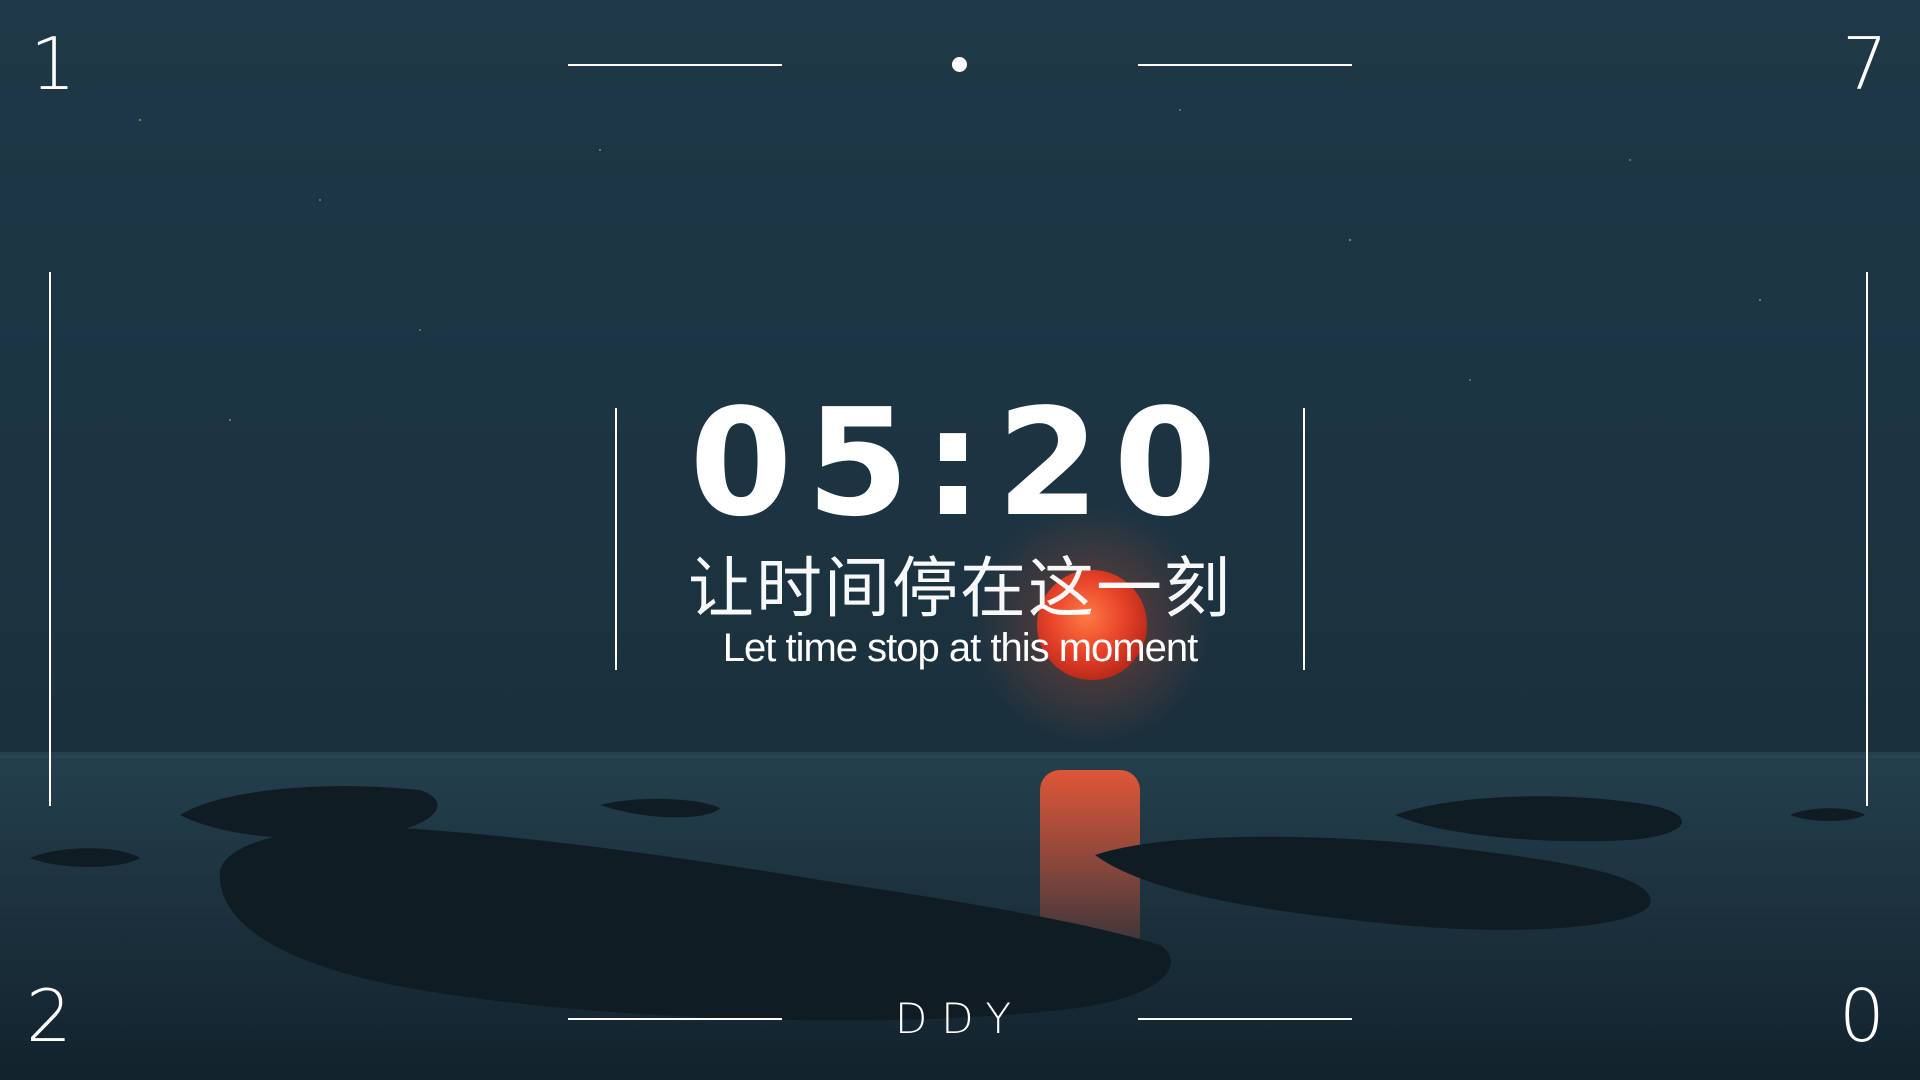 This screenshot has height=1080, width=1920. I want to click on bottom-right-rule, so click(1245, 1019).